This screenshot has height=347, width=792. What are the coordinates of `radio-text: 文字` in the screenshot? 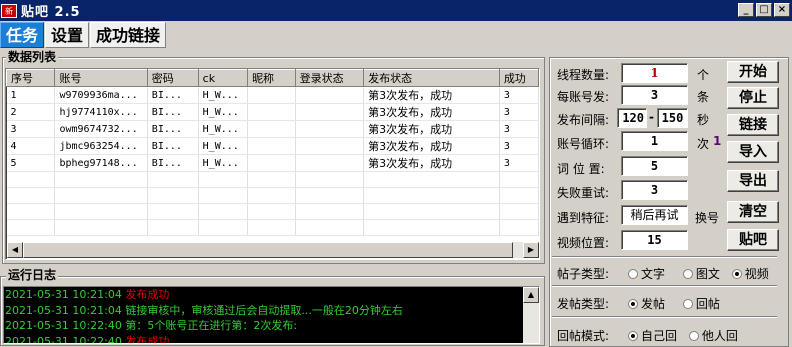 It's located at (646, 274).